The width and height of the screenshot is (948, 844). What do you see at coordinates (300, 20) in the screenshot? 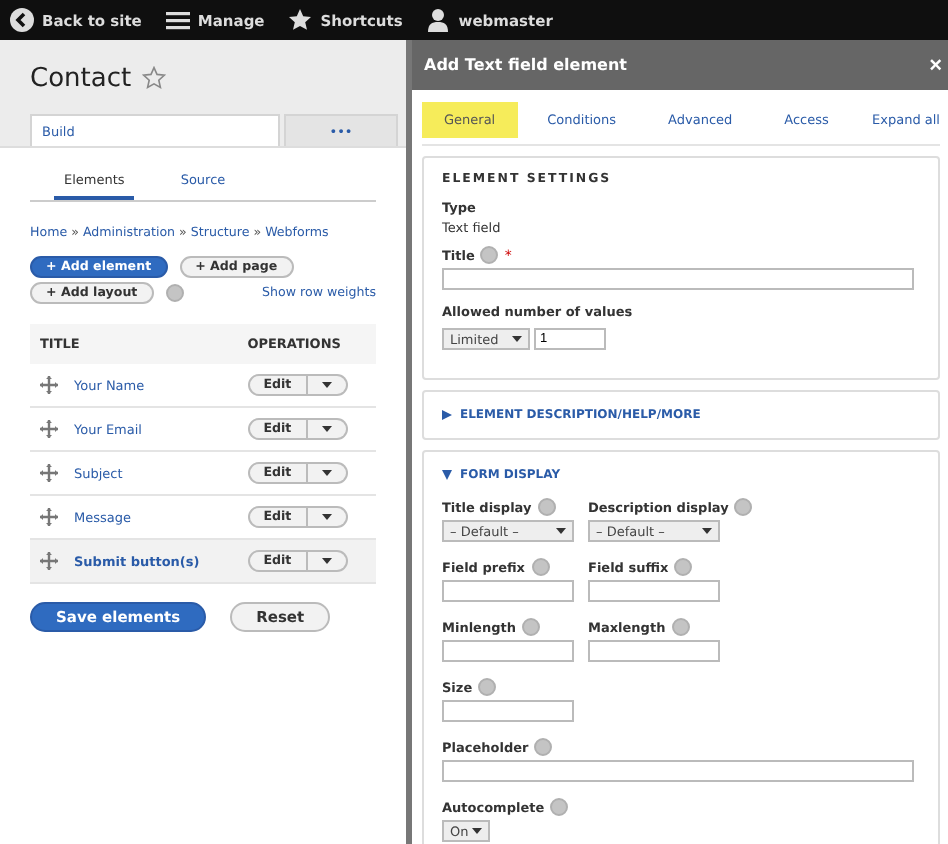
I see `star-icon` at bounding box center [300, 20].